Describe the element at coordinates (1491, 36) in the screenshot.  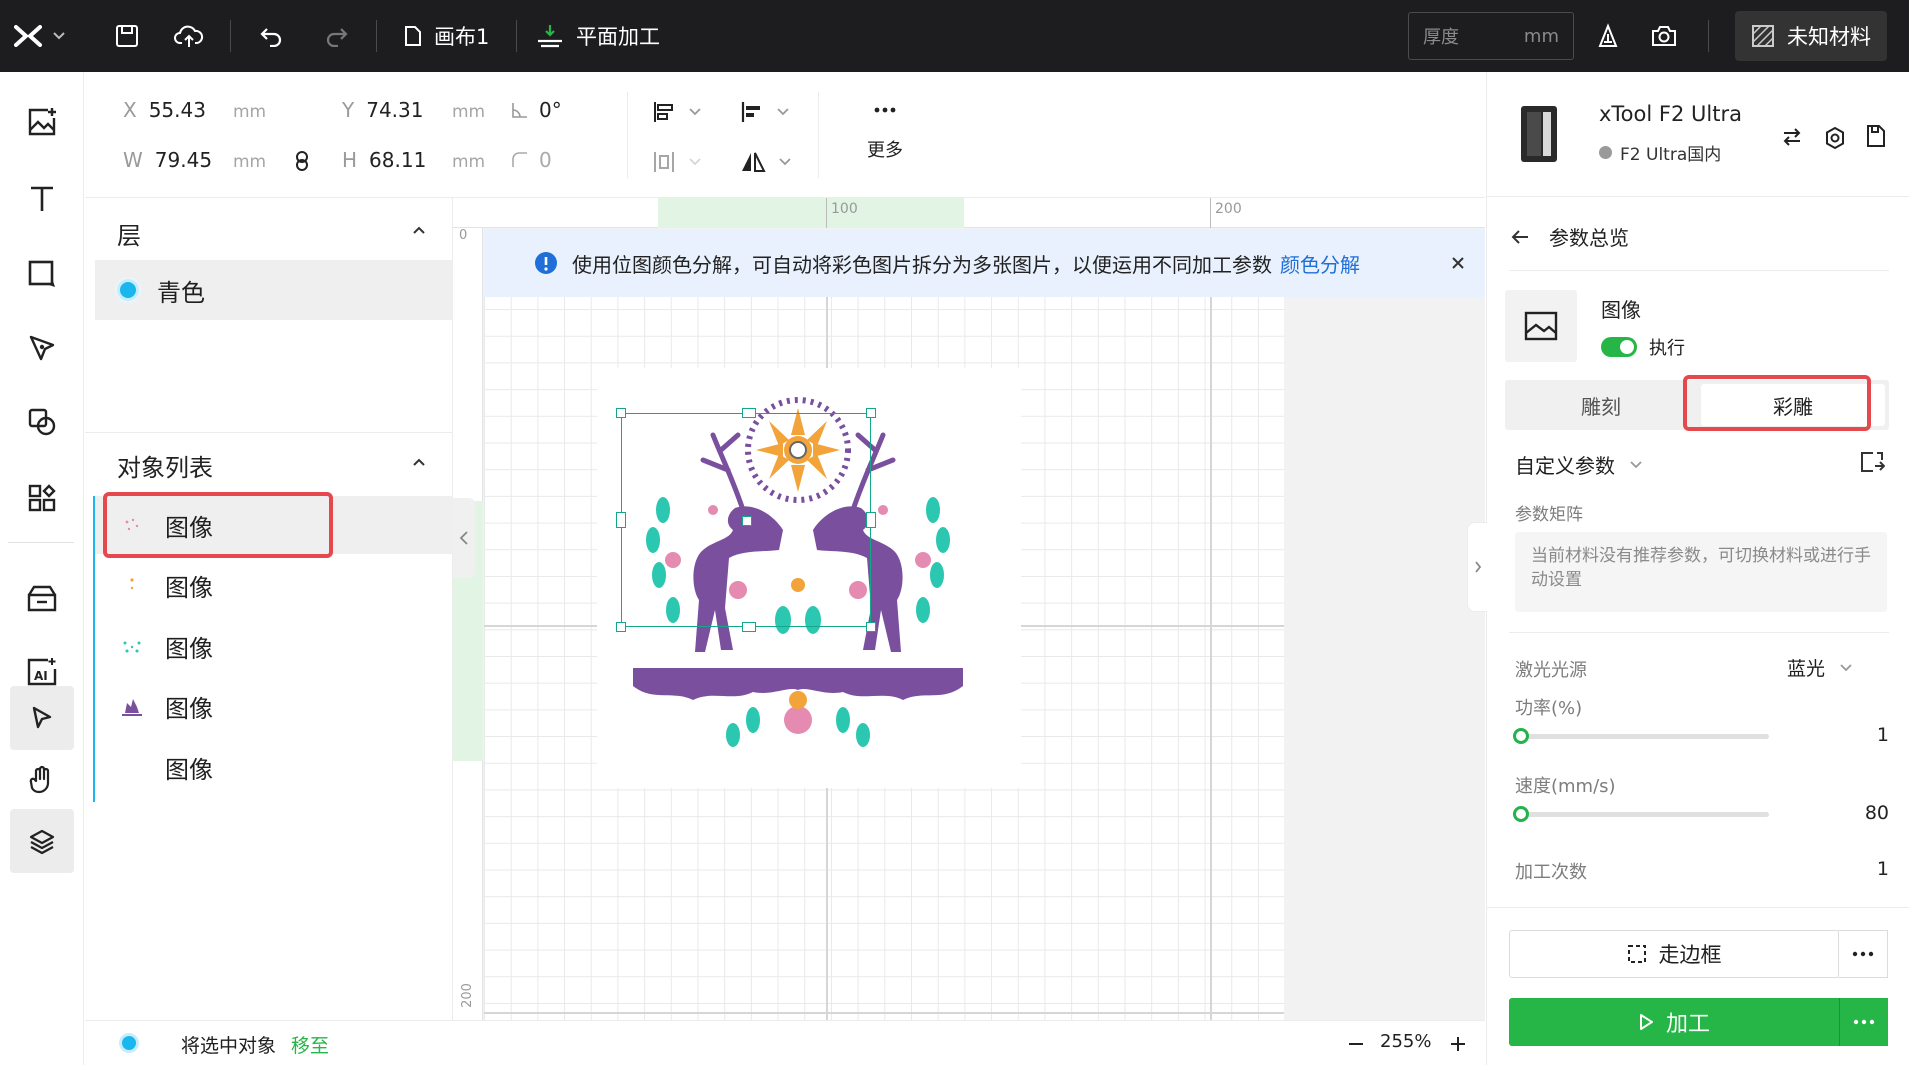
I see `thickness-input: 厚度 mm` at that location.